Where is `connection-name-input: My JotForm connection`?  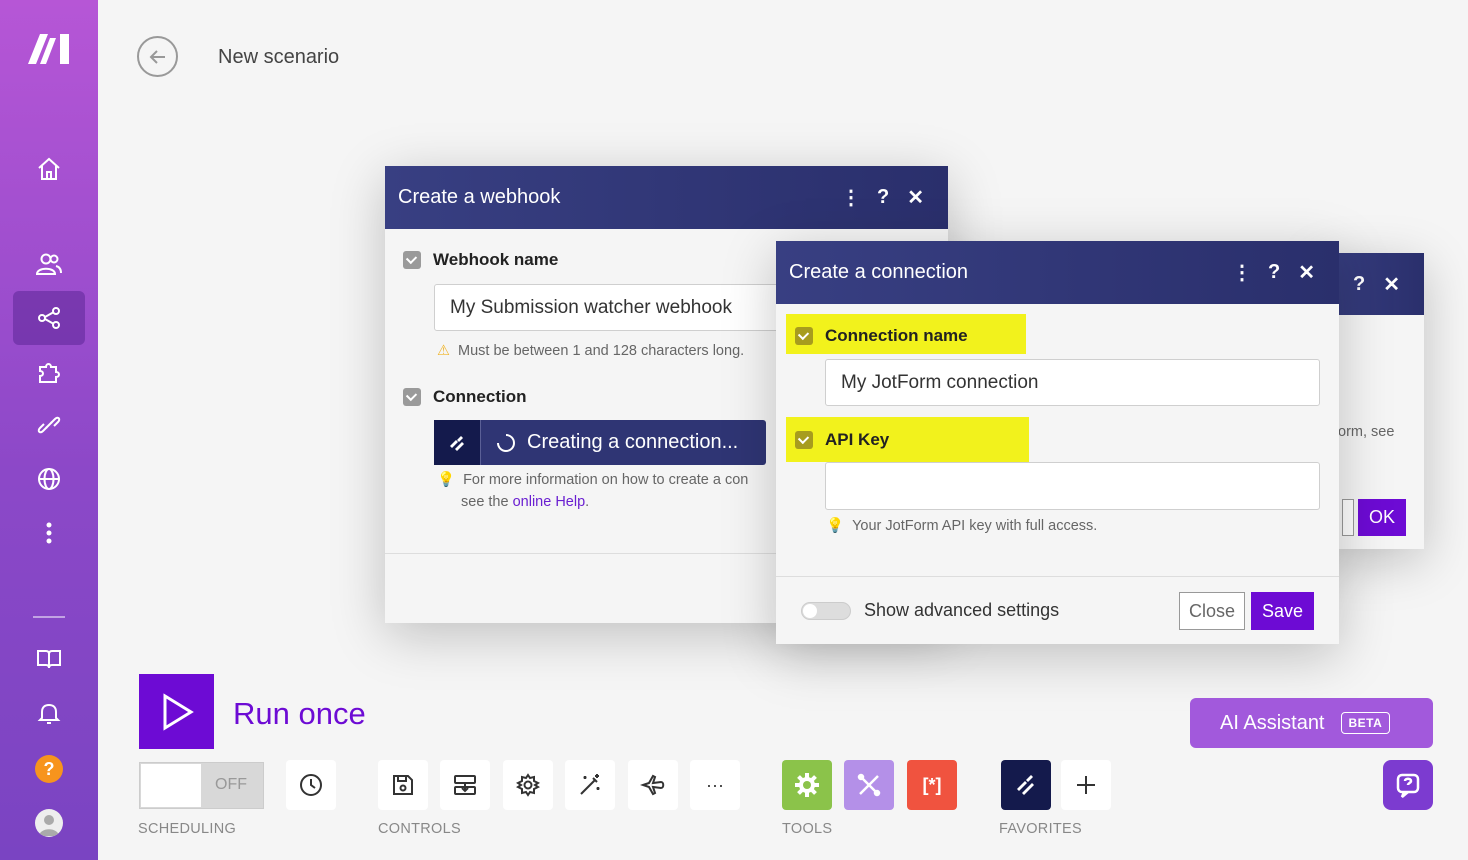 connection-name-input: My JotForm connection is located at coordinates (1072, 382).